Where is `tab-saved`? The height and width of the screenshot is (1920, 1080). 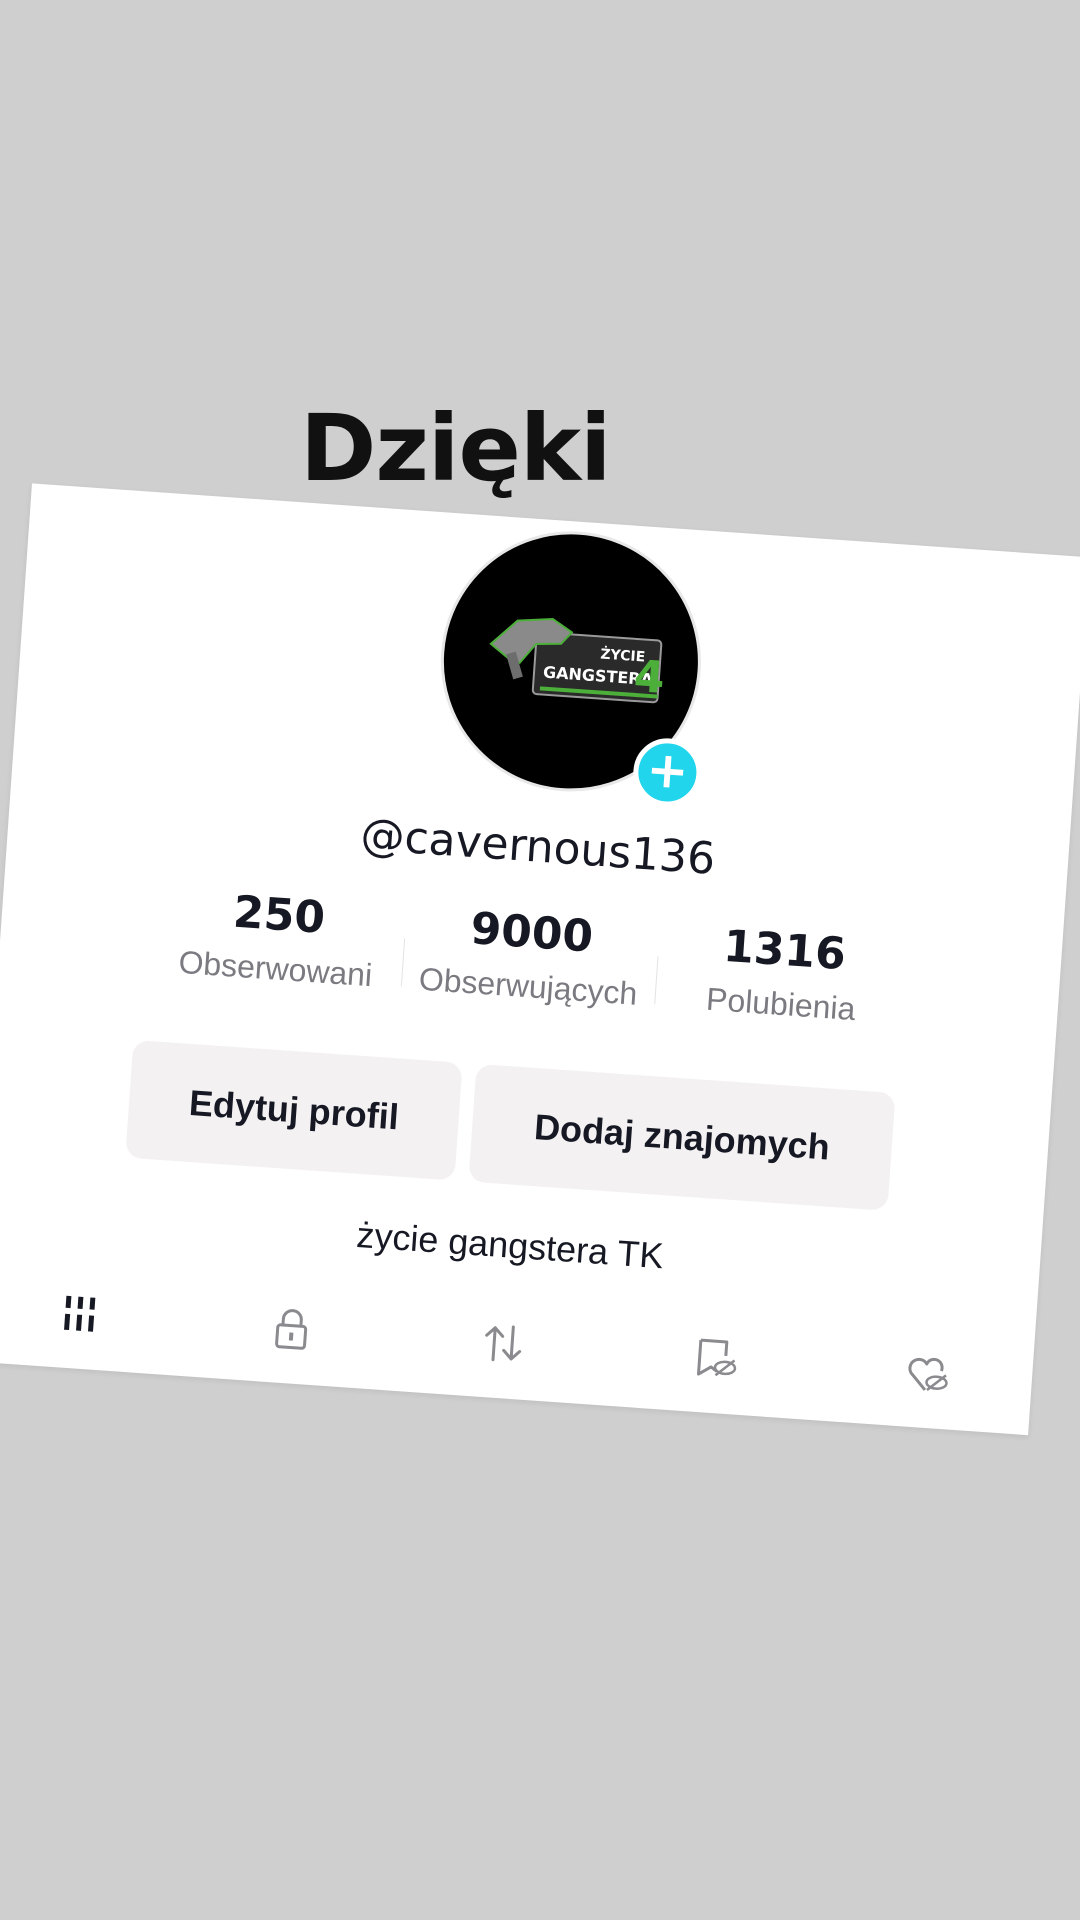 tab-saved is located at coordinates (714, 1358).